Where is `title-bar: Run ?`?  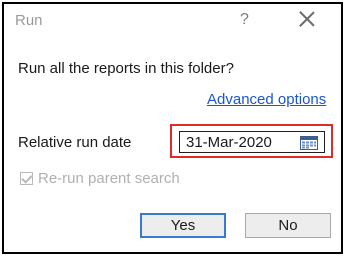
title-bar: Run ? is located at coordinates (172, 22).